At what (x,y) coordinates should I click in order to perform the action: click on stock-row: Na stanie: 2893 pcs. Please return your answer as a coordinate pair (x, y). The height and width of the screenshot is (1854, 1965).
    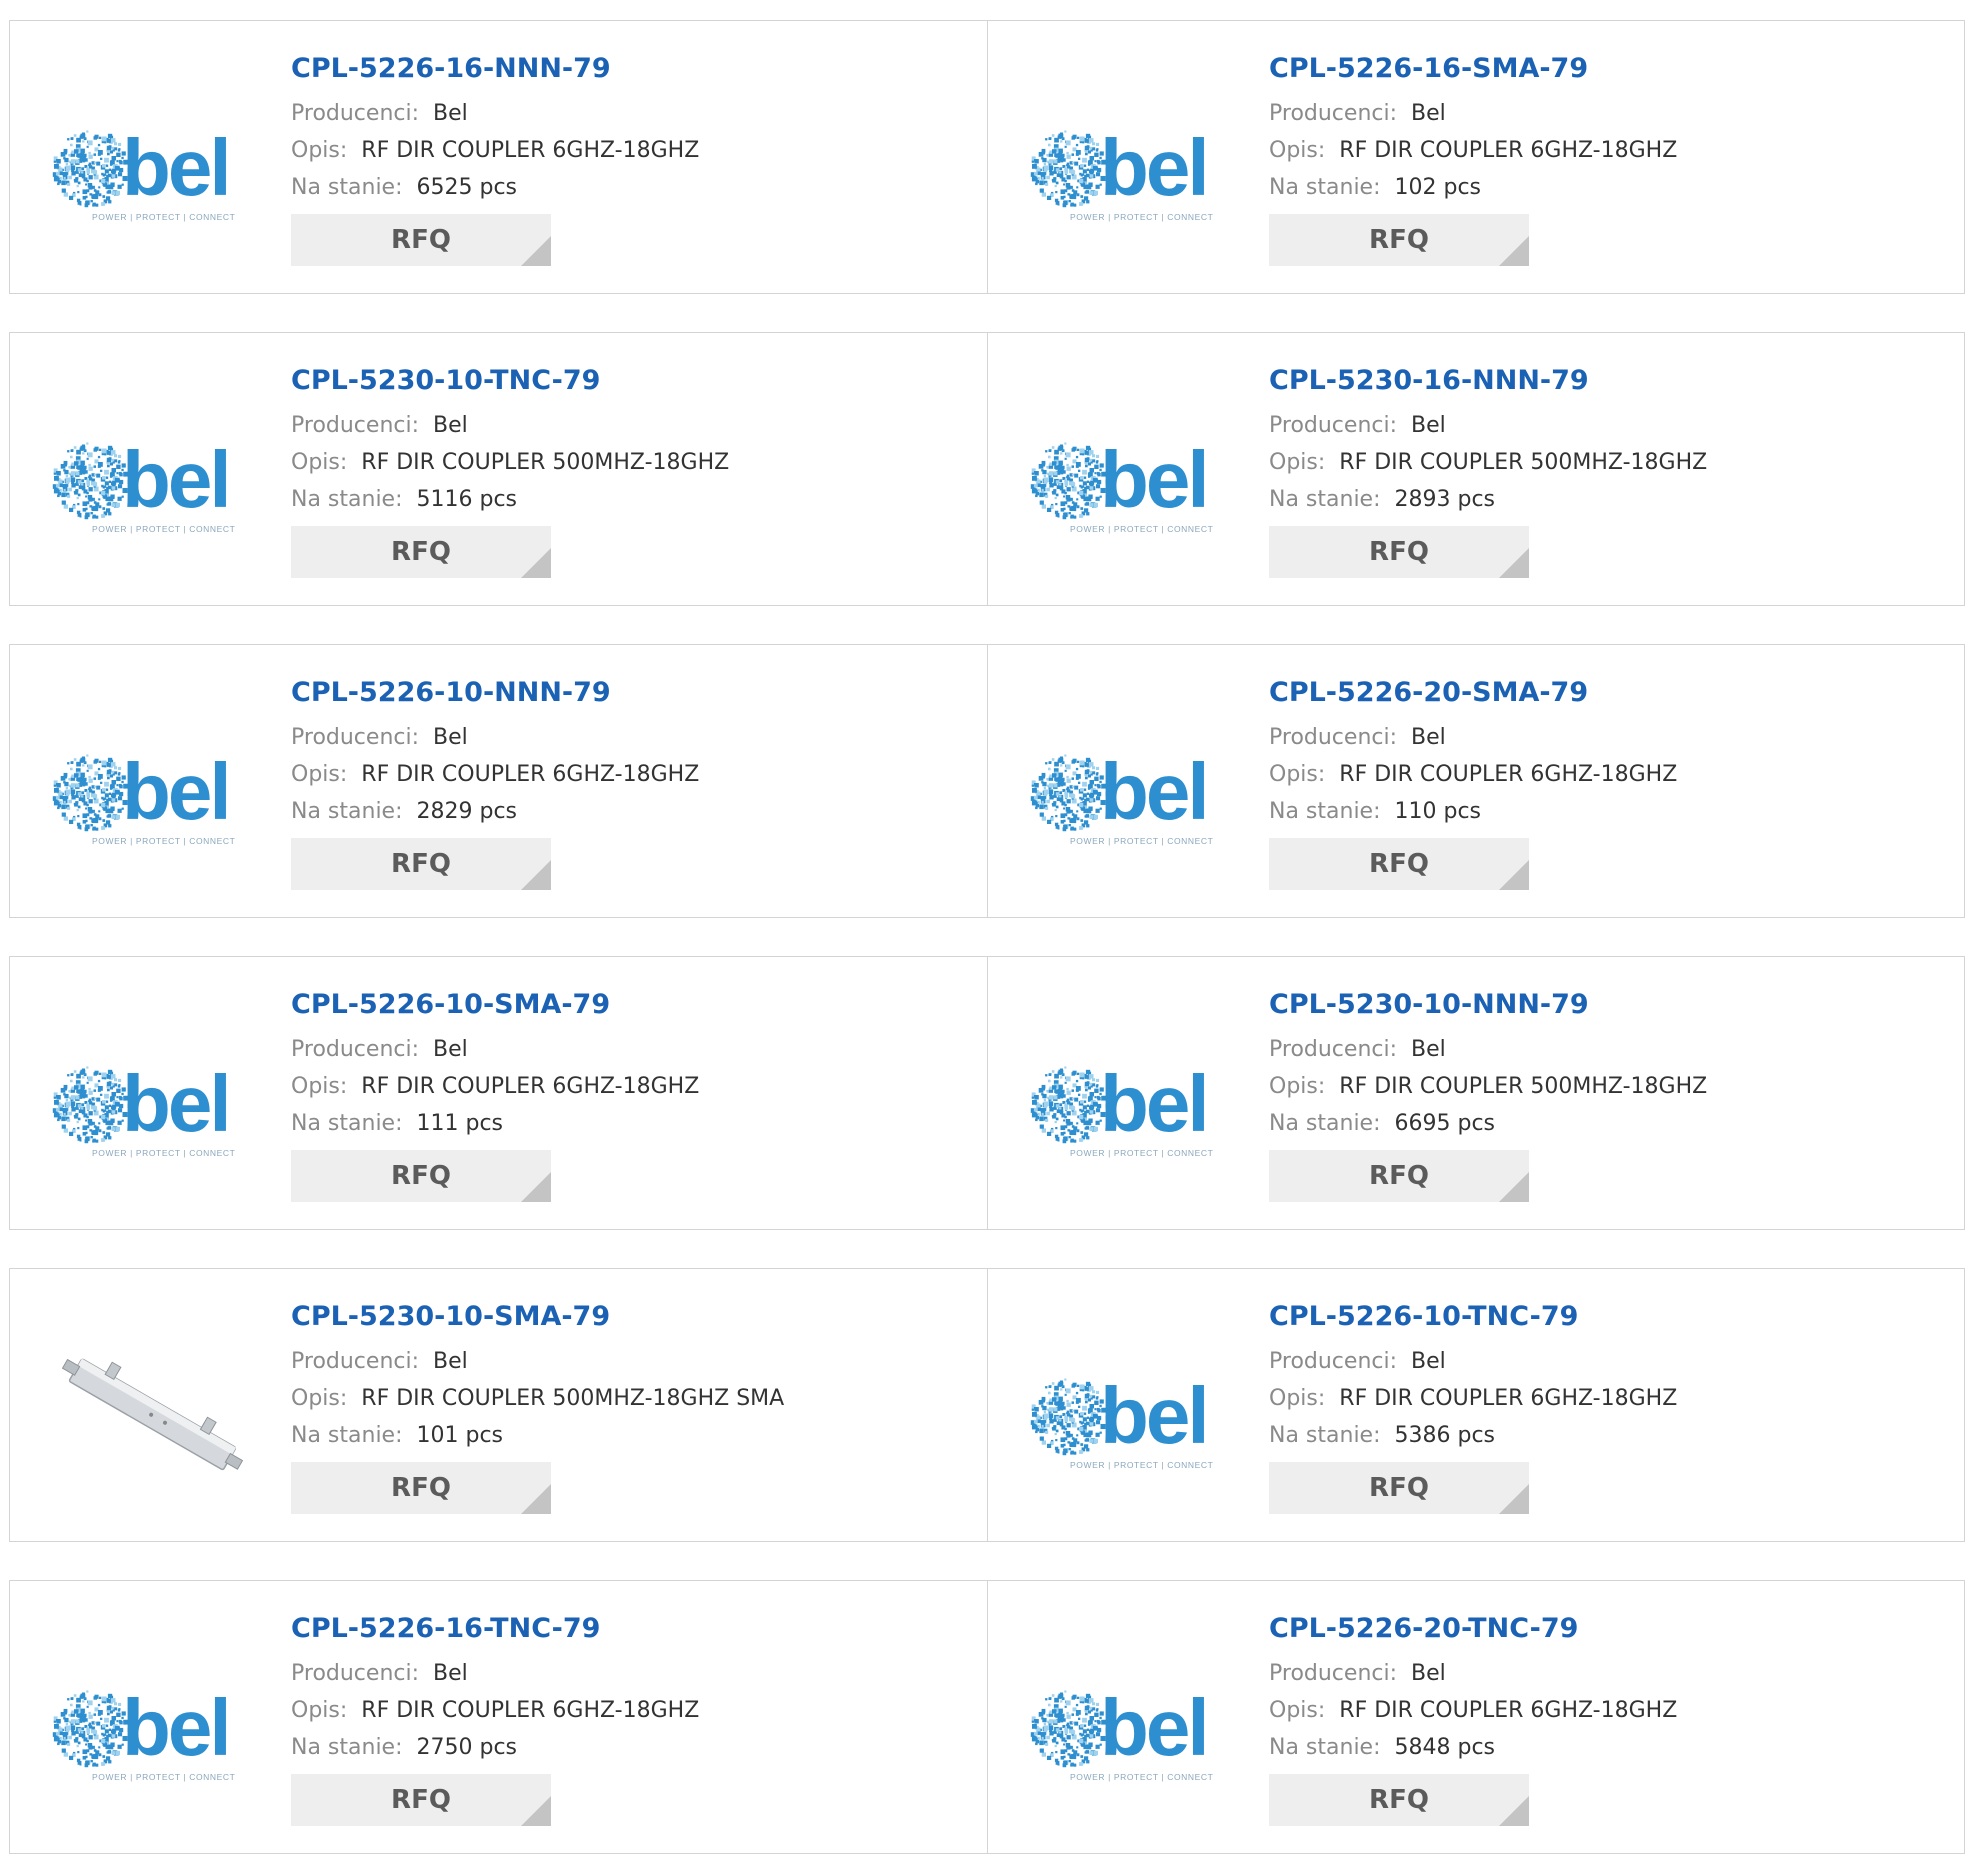
    Looking at the image, I should click on (1609, 499).